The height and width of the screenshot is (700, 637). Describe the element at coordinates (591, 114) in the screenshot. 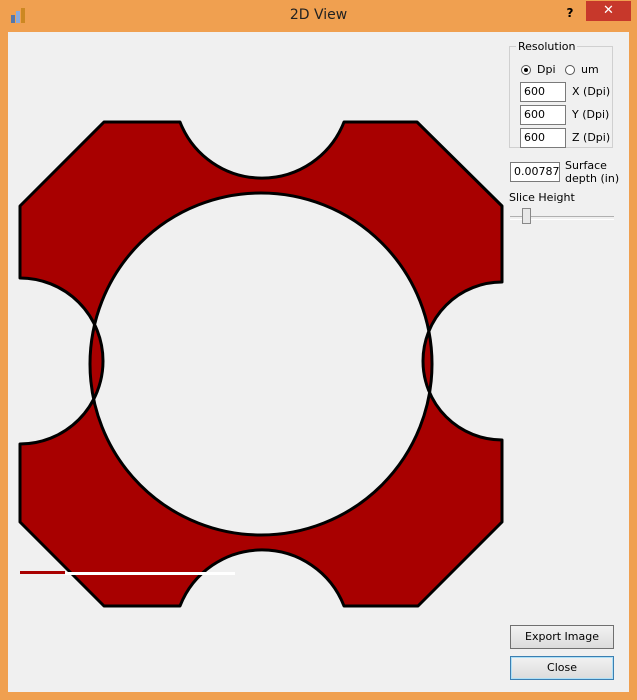

I see `y-dpi-label: Y (Dpi)` at that location.